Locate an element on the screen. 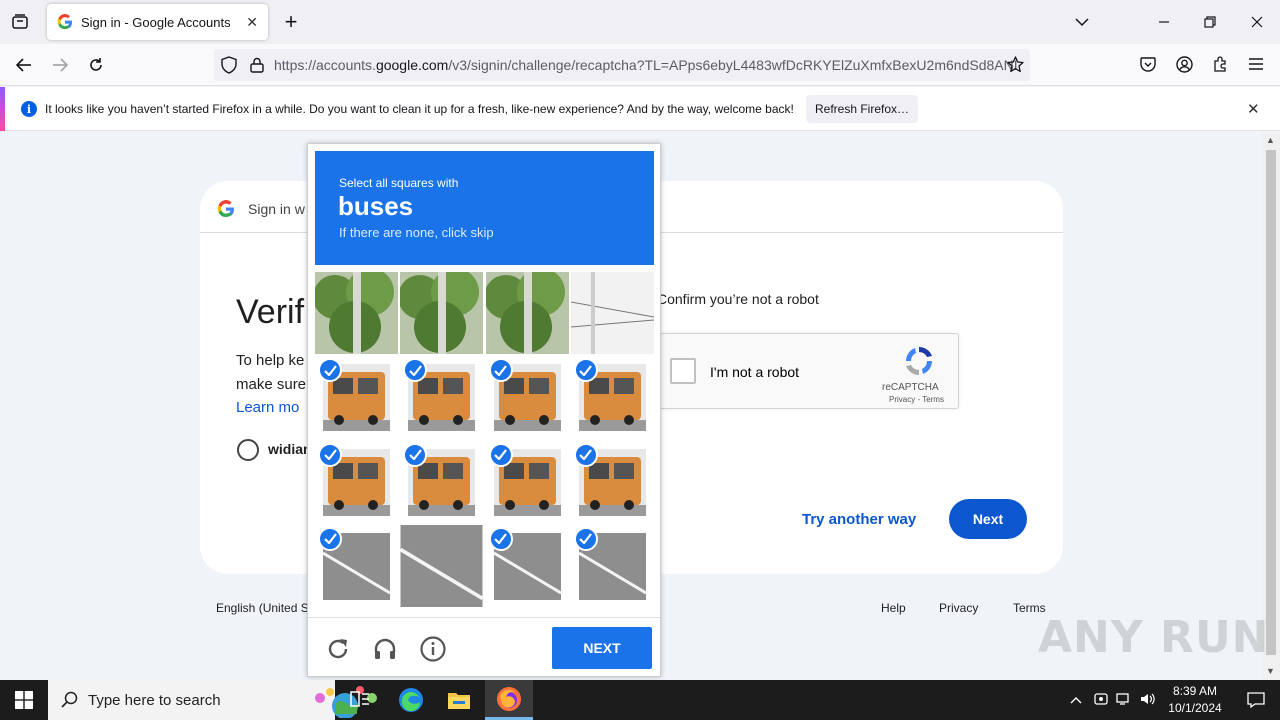 The width and height of the screenshot is (1280, 720). system-clock: 8:39 AM 10/1/2024 is located at coordinates (1195, 700).